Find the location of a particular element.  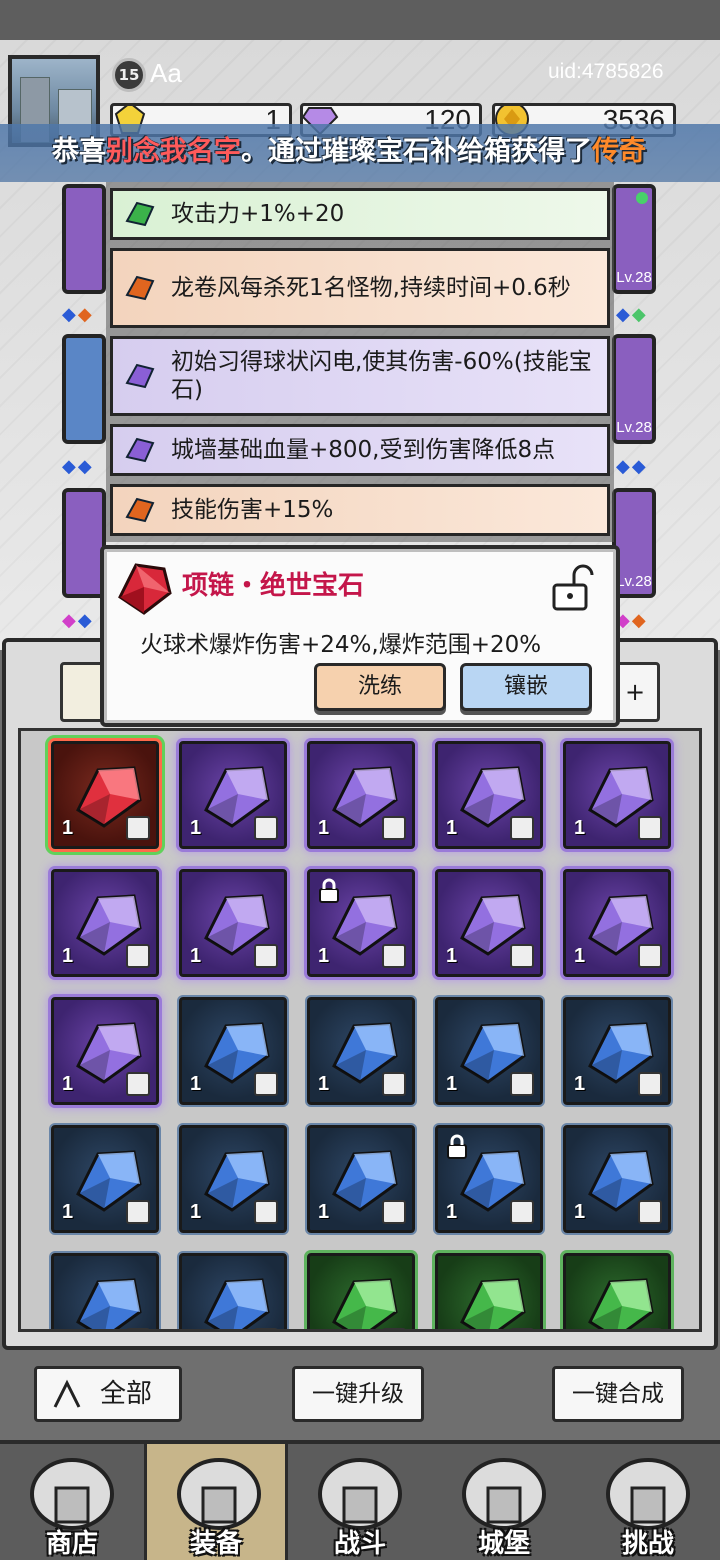

backpack-icon is located at coordinates (219, 1494).